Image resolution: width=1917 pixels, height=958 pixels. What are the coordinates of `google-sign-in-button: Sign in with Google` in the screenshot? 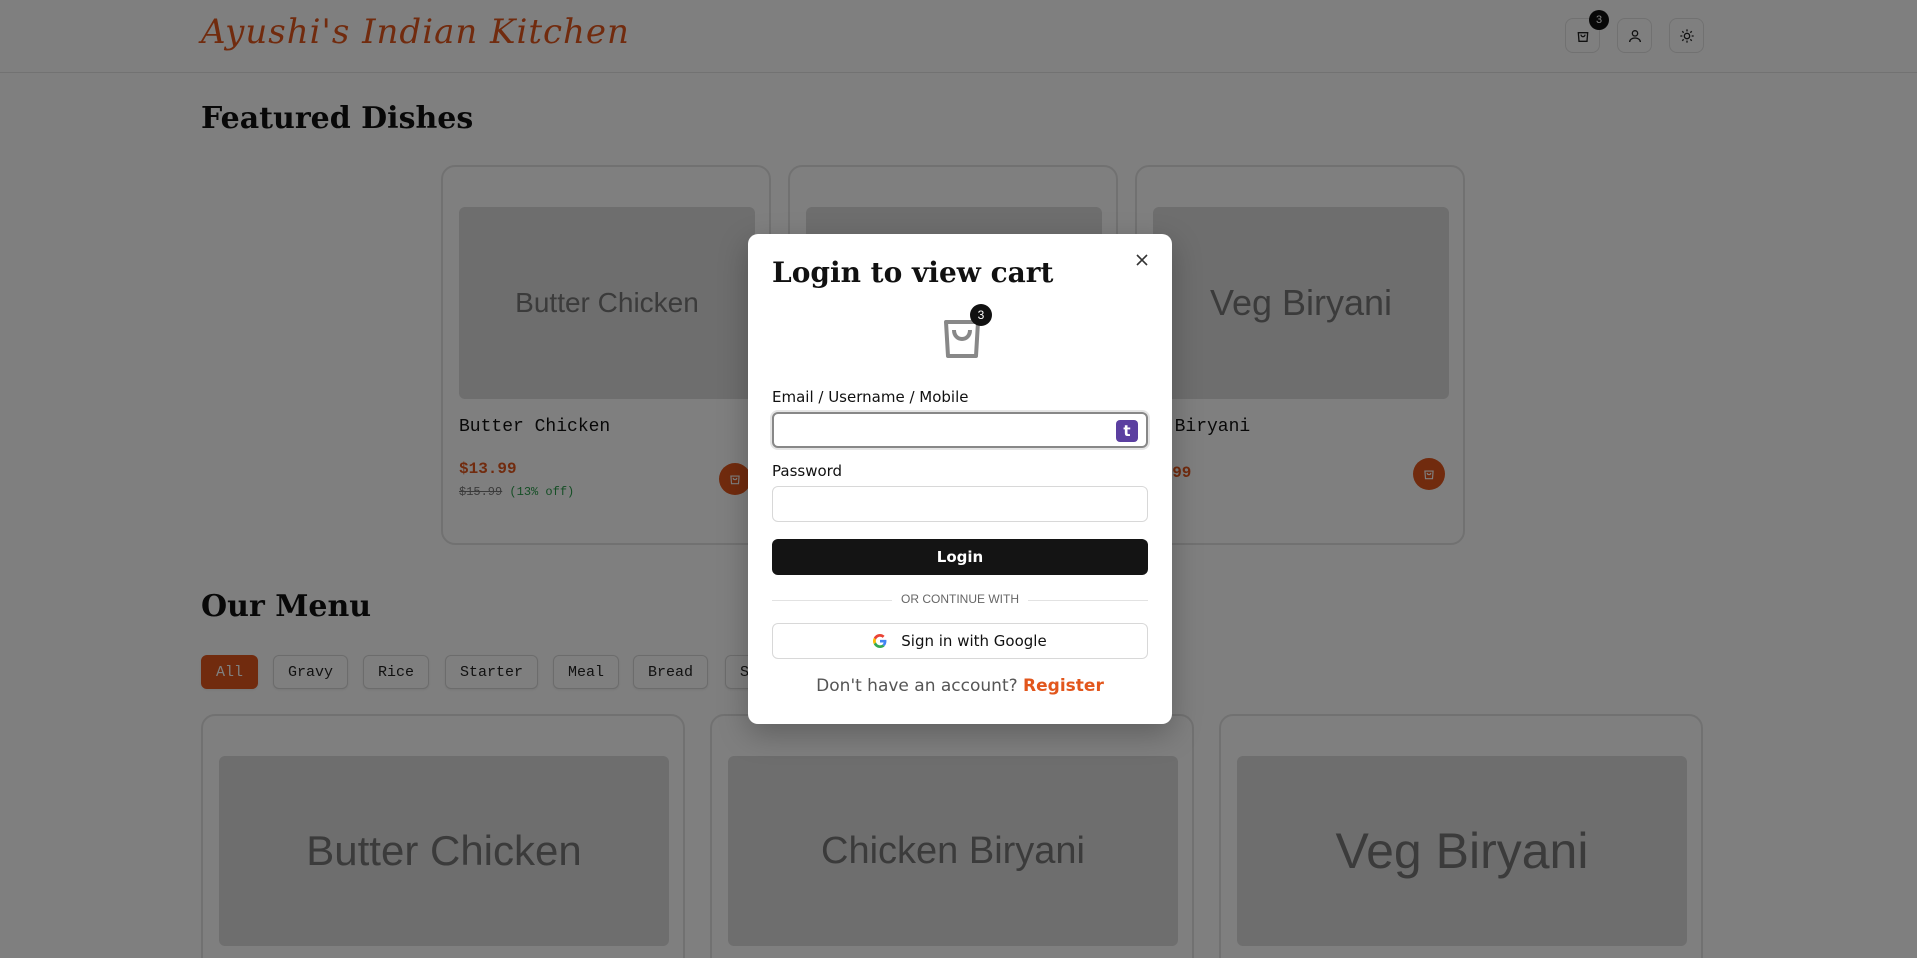 It's located at (960, 641).